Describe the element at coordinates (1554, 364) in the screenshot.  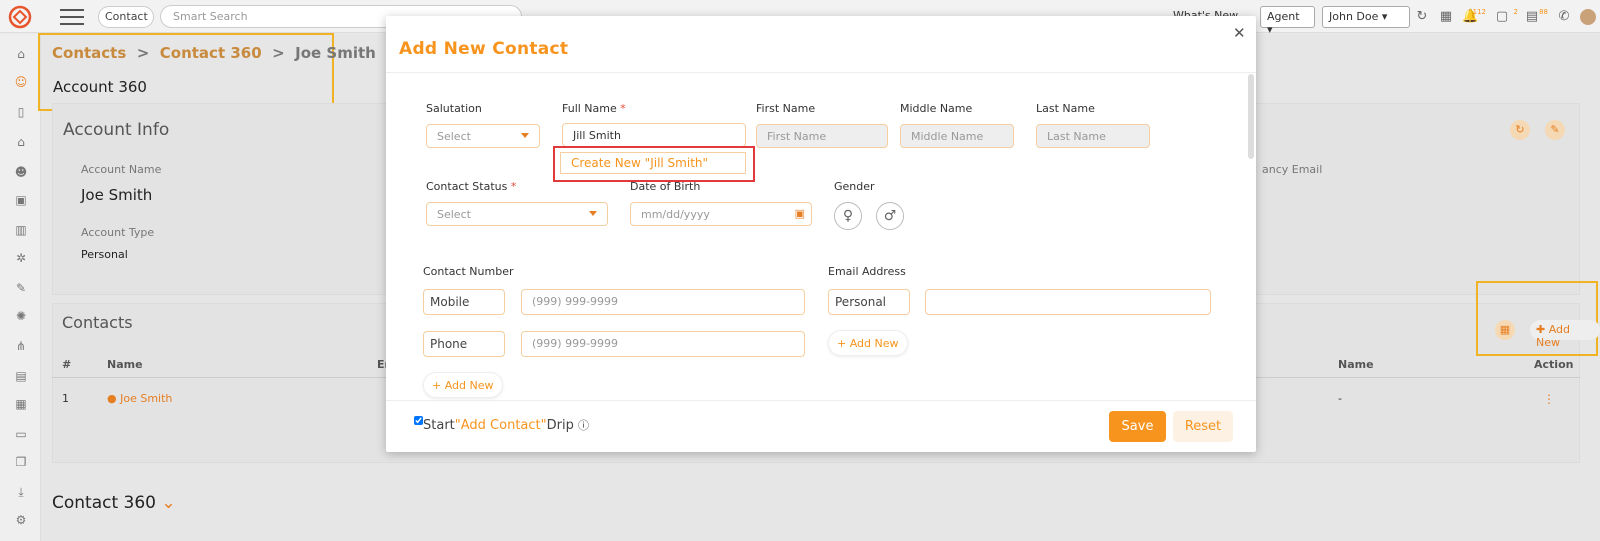
I see `col-header-action: Action` at that location.